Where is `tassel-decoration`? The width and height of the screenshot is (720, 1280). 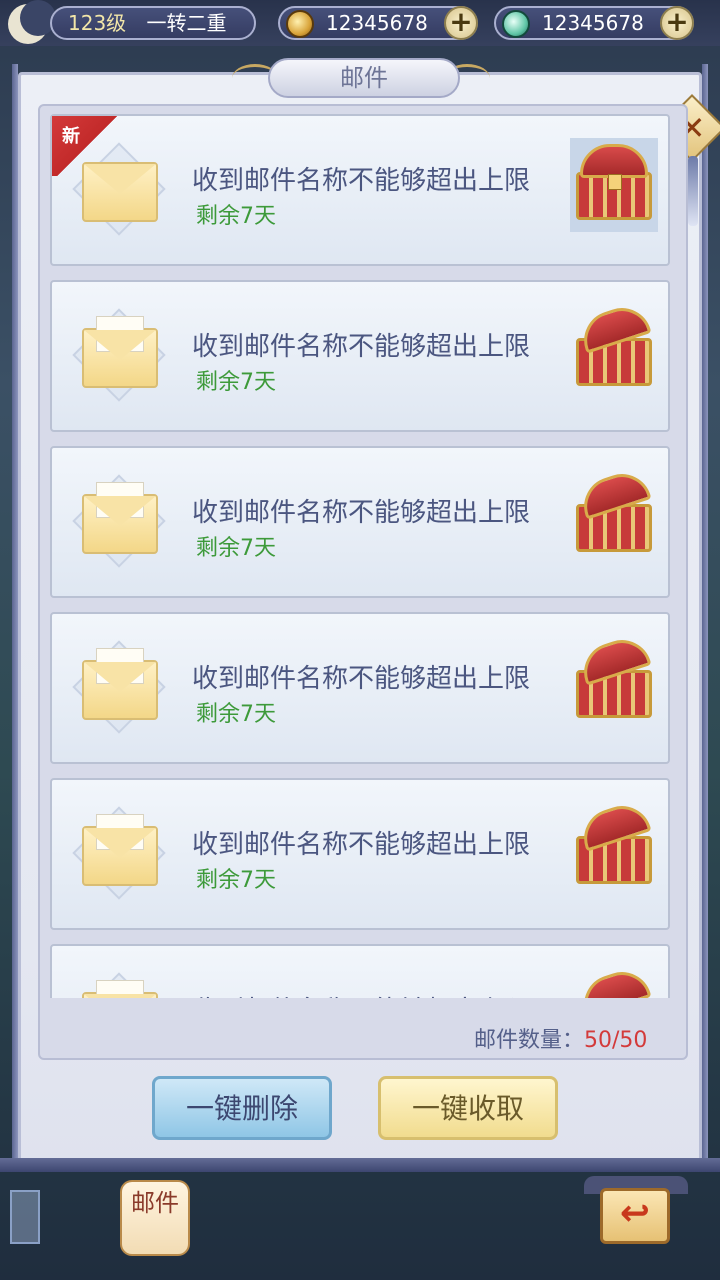 tassel-decoration is located at coordinates (693, 191).